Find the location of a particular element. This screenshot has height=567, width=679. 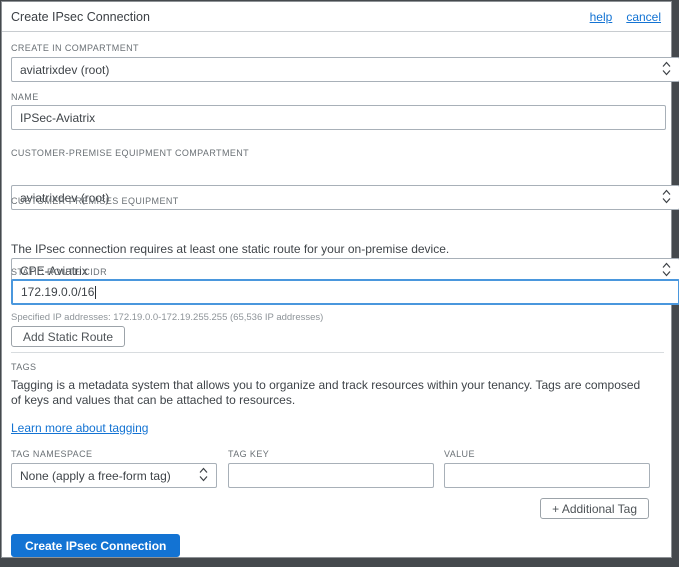

tag-namespace-value: None (apply a free-form tag) is located at coordinates (95, 475).